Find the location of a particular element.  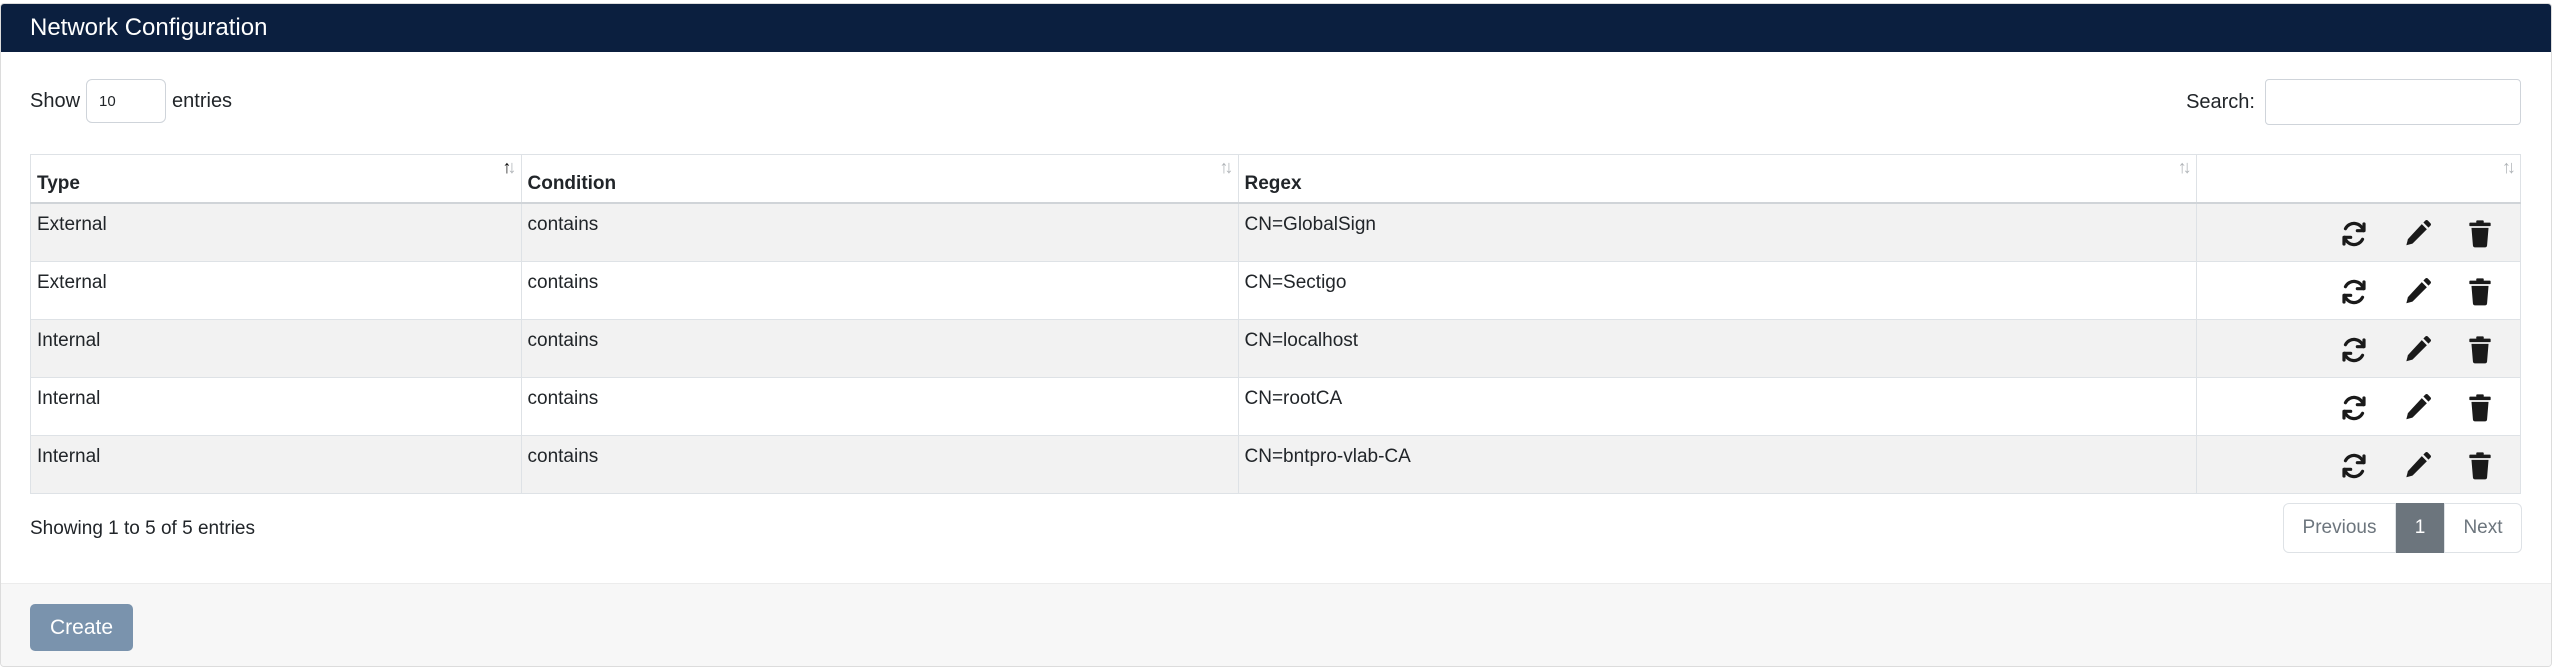

show-label: Show is located at coordinates (55, 101).